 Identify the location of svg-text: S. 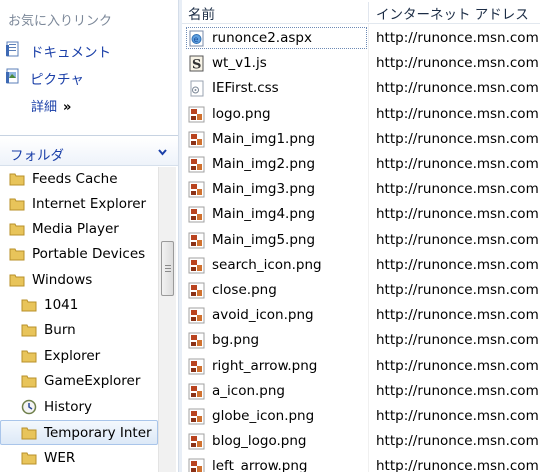
(196, 65).